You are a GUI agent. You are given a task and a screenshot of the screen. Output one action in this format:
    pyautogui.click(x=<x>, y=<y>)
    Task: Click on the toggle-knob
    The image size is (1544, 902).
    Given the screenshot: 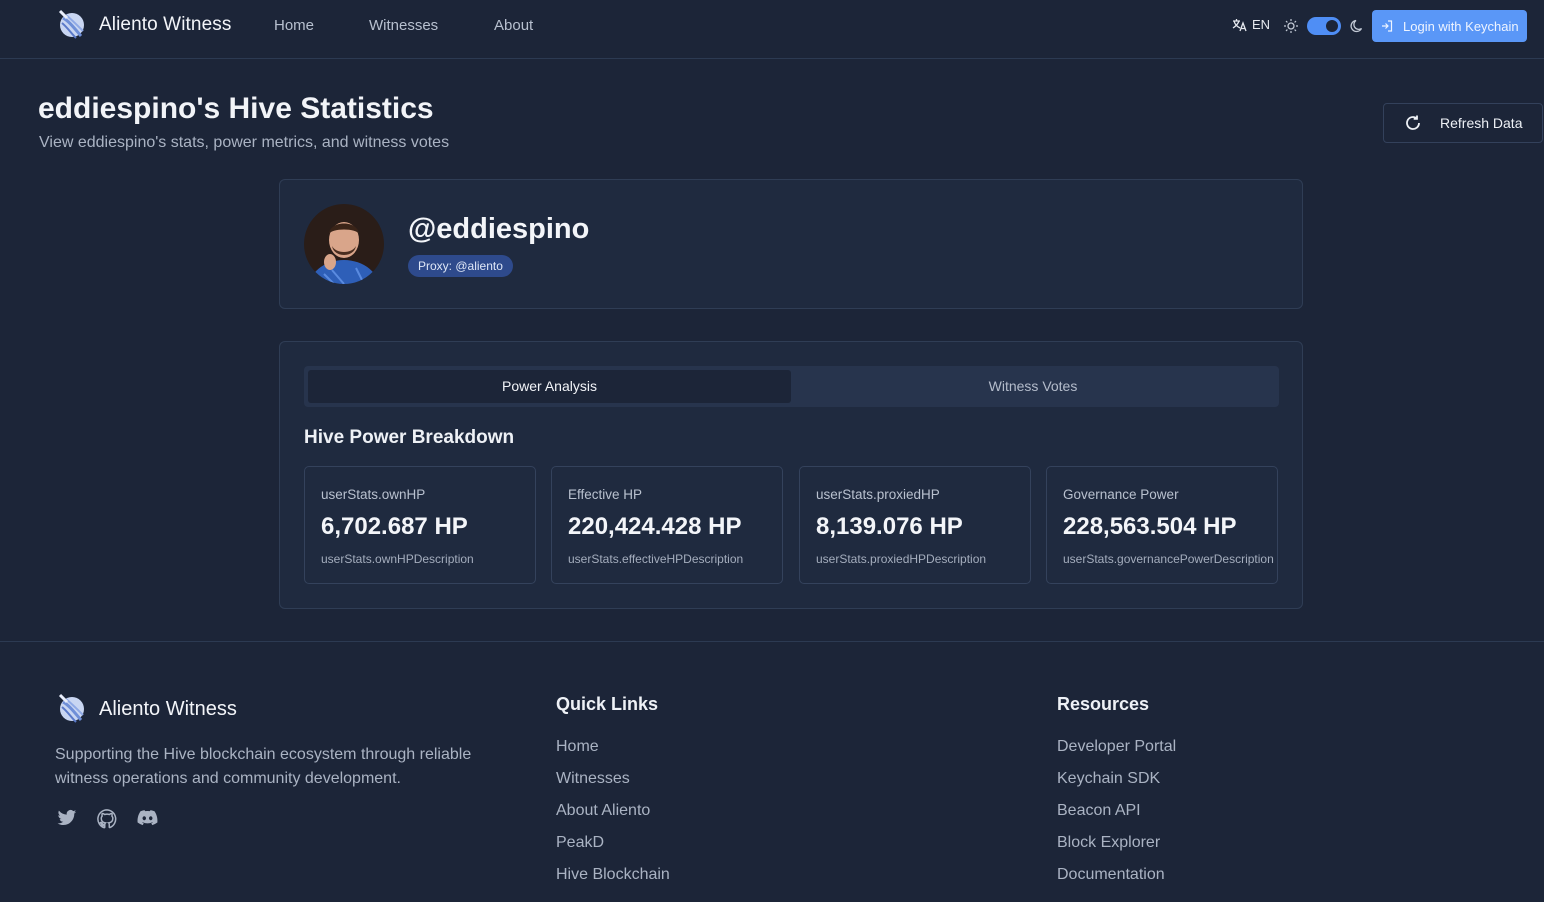 What is the action you would take?
    pyautogui.click(x=1332, y=26)
    